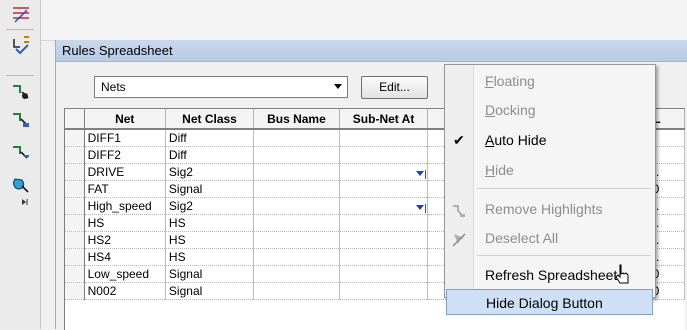 The width and height of the screenshot is (687, 330). I want to click on menu-item-deselect-all: Deselect All, so click(550, 238).